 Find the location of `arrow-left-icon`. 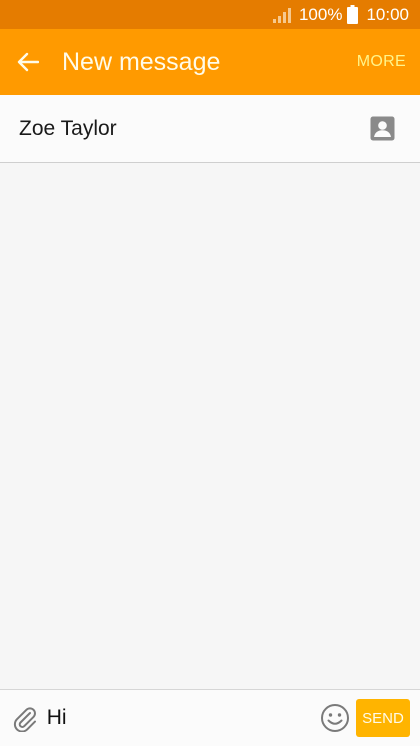

arrow-left-icon is located at coordinates (28, 62).